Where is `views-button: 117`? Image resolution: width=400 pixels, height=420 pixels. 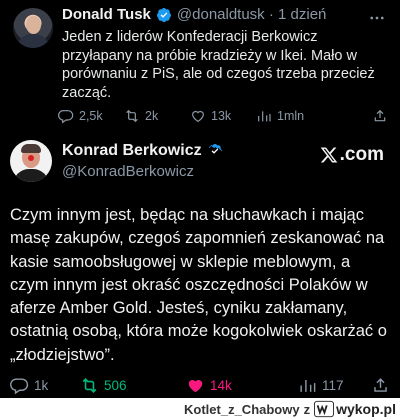
views-button: 117 is located at coordinates (333, 385).